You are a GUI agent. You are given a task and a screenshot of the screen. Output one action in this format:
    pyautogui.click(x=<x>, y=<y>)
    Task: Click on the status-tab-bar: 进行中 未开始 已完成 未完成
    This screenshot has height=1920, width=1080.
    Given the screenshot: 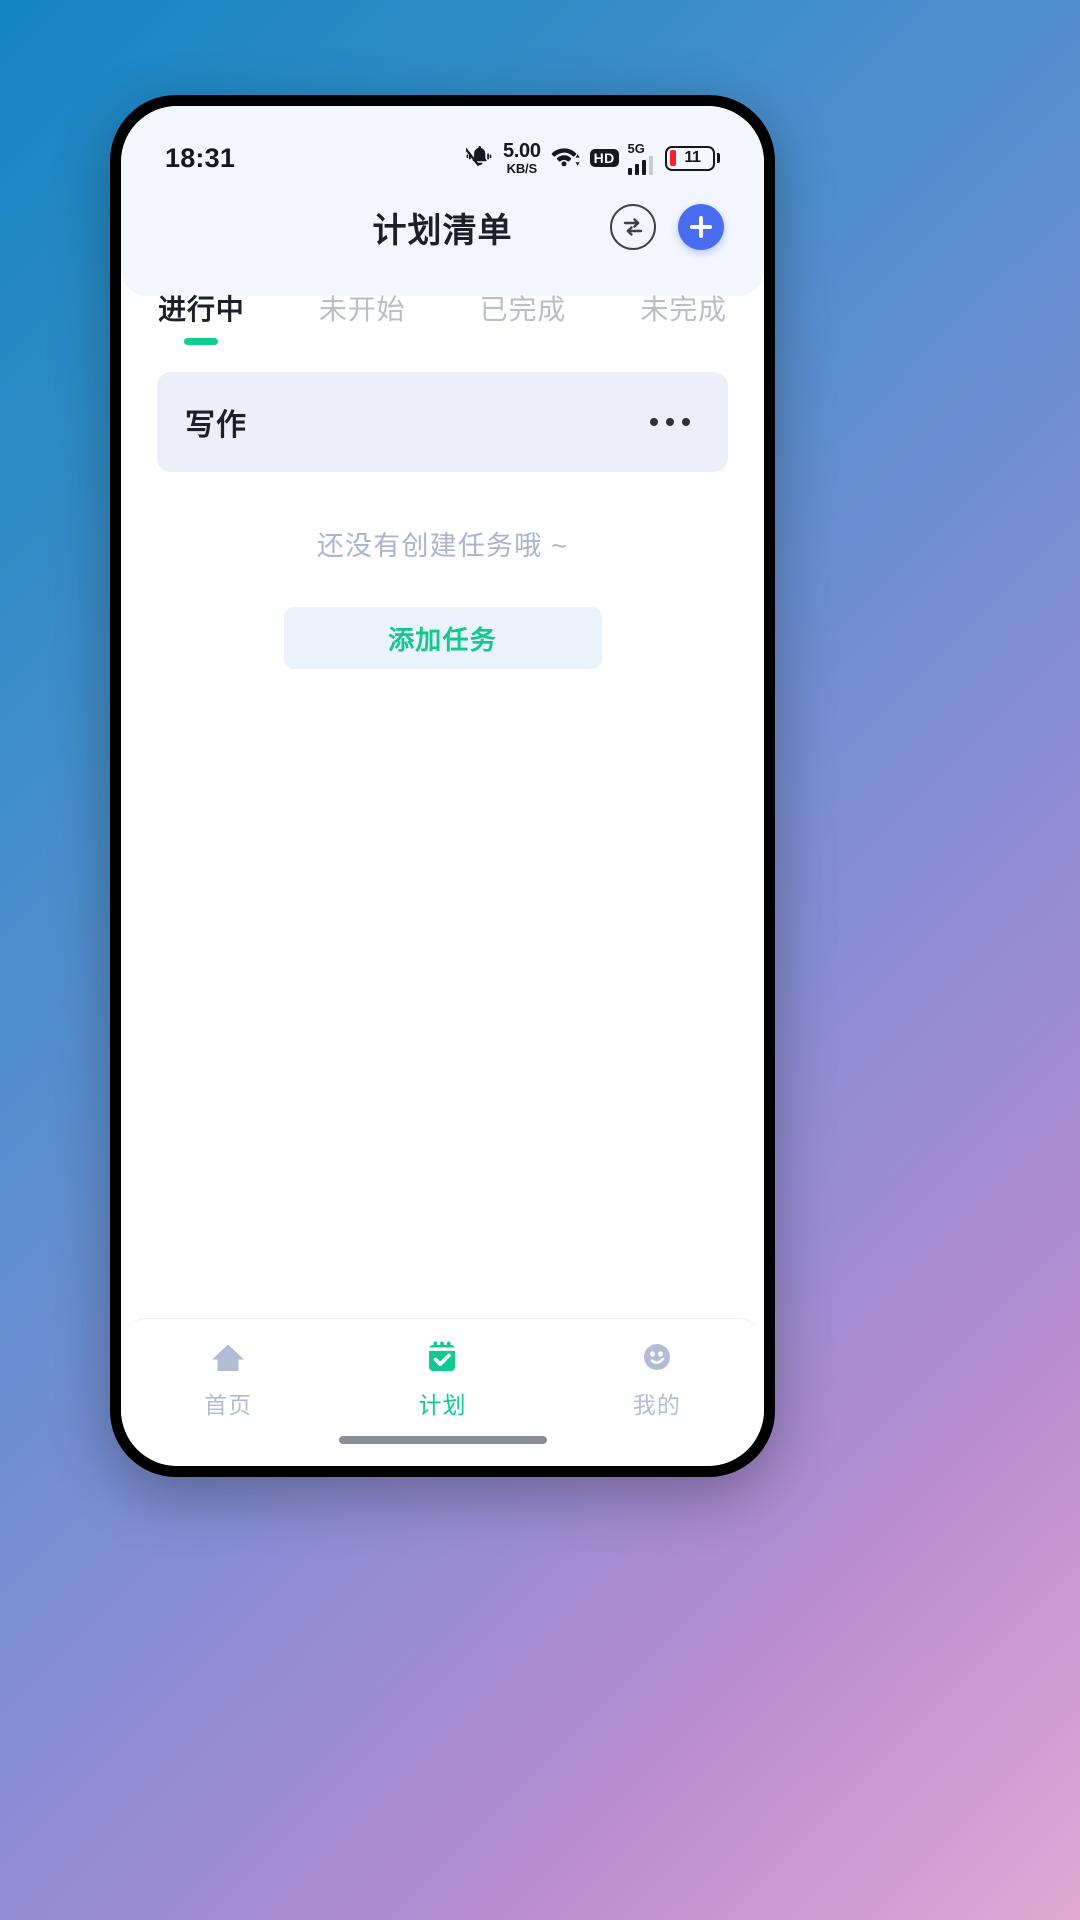 What is the action you would take?
    pyautogui.click(x=442, y=310)
    